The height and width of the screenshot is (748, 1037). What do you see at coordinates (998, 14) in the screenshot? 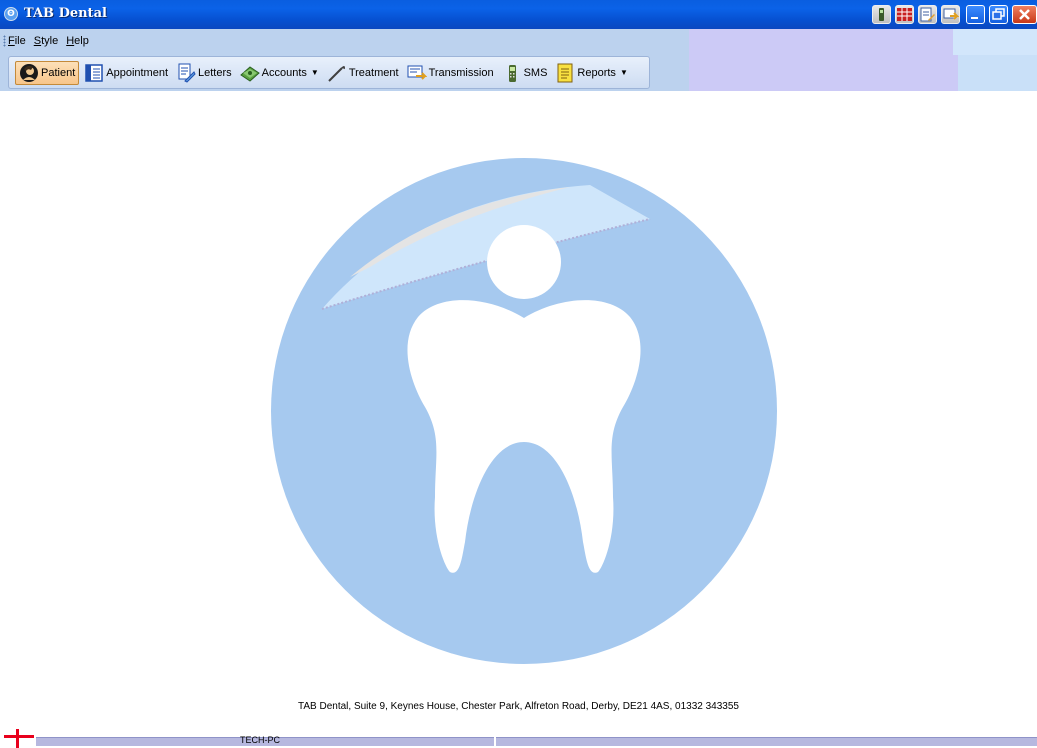
I see `restore-button` at bounding box center [998, 14].